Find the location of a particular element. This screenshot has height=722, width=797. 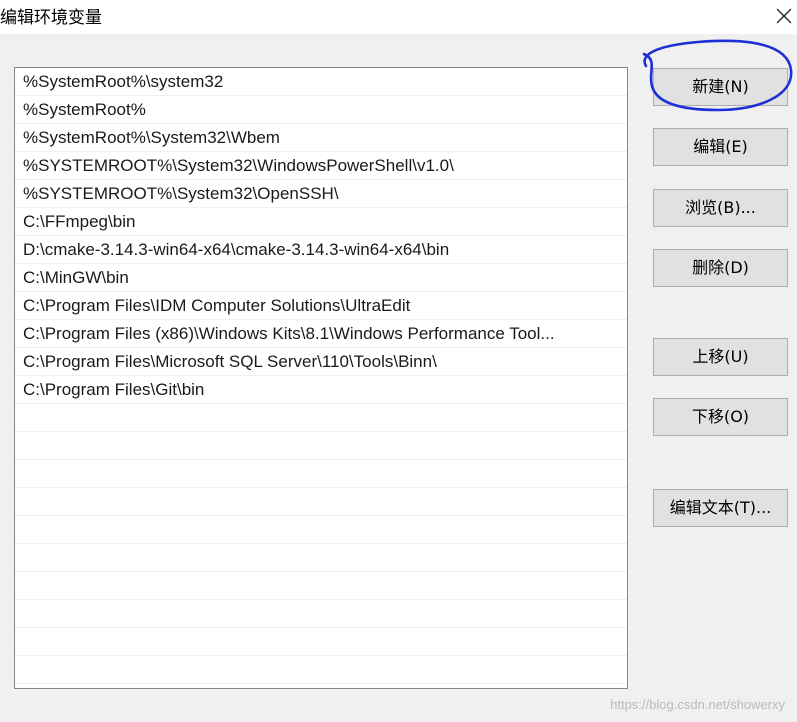

close-button is located at coordinates (783, 15).